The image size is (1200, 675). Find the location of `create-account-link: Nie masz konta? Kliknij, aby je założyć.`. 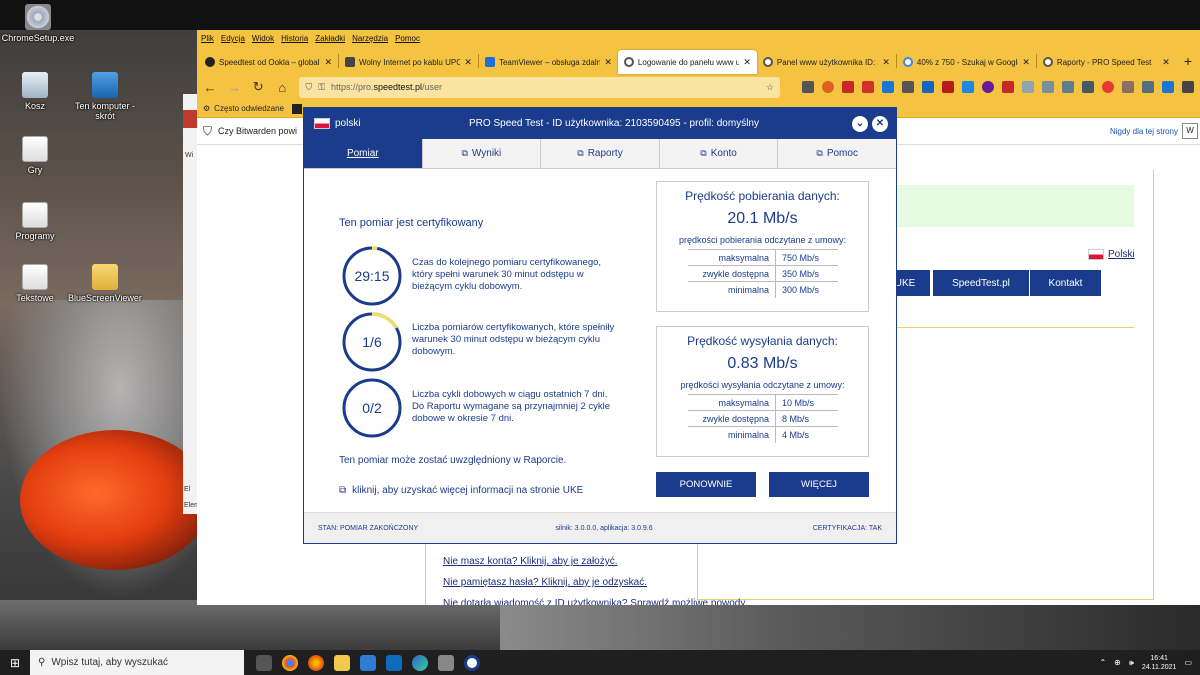

create-account-link: Nie masz konta? Kliknij, aby je założyć. is located at coordinates (530, 561).